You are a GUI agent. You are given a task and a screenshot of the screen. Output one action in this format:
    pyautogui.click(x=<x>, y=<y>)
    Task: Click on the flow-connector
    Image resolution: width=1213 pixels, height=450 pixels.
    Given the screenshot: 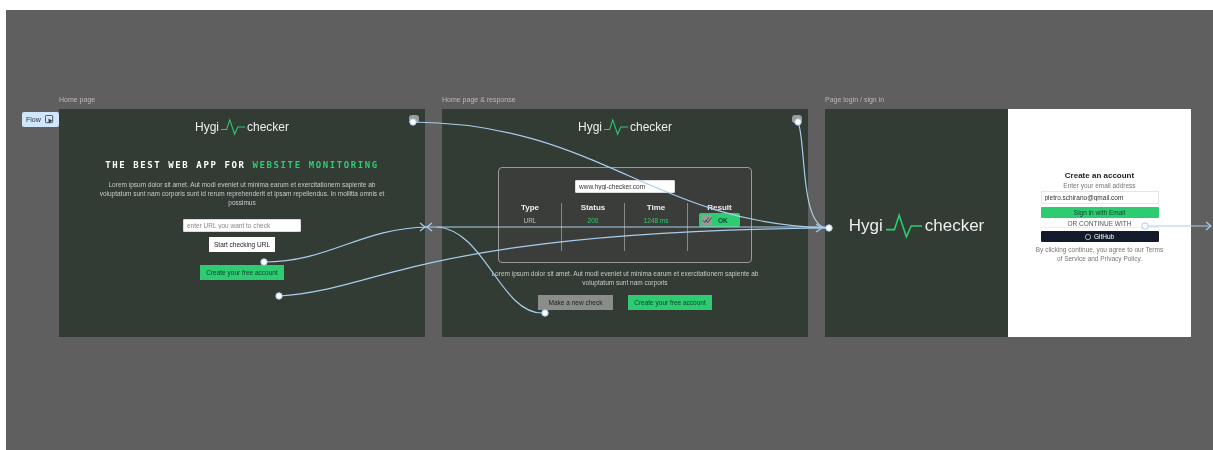 What is the action you would take?
    pyautogui.click(x=1179, y=226)
    